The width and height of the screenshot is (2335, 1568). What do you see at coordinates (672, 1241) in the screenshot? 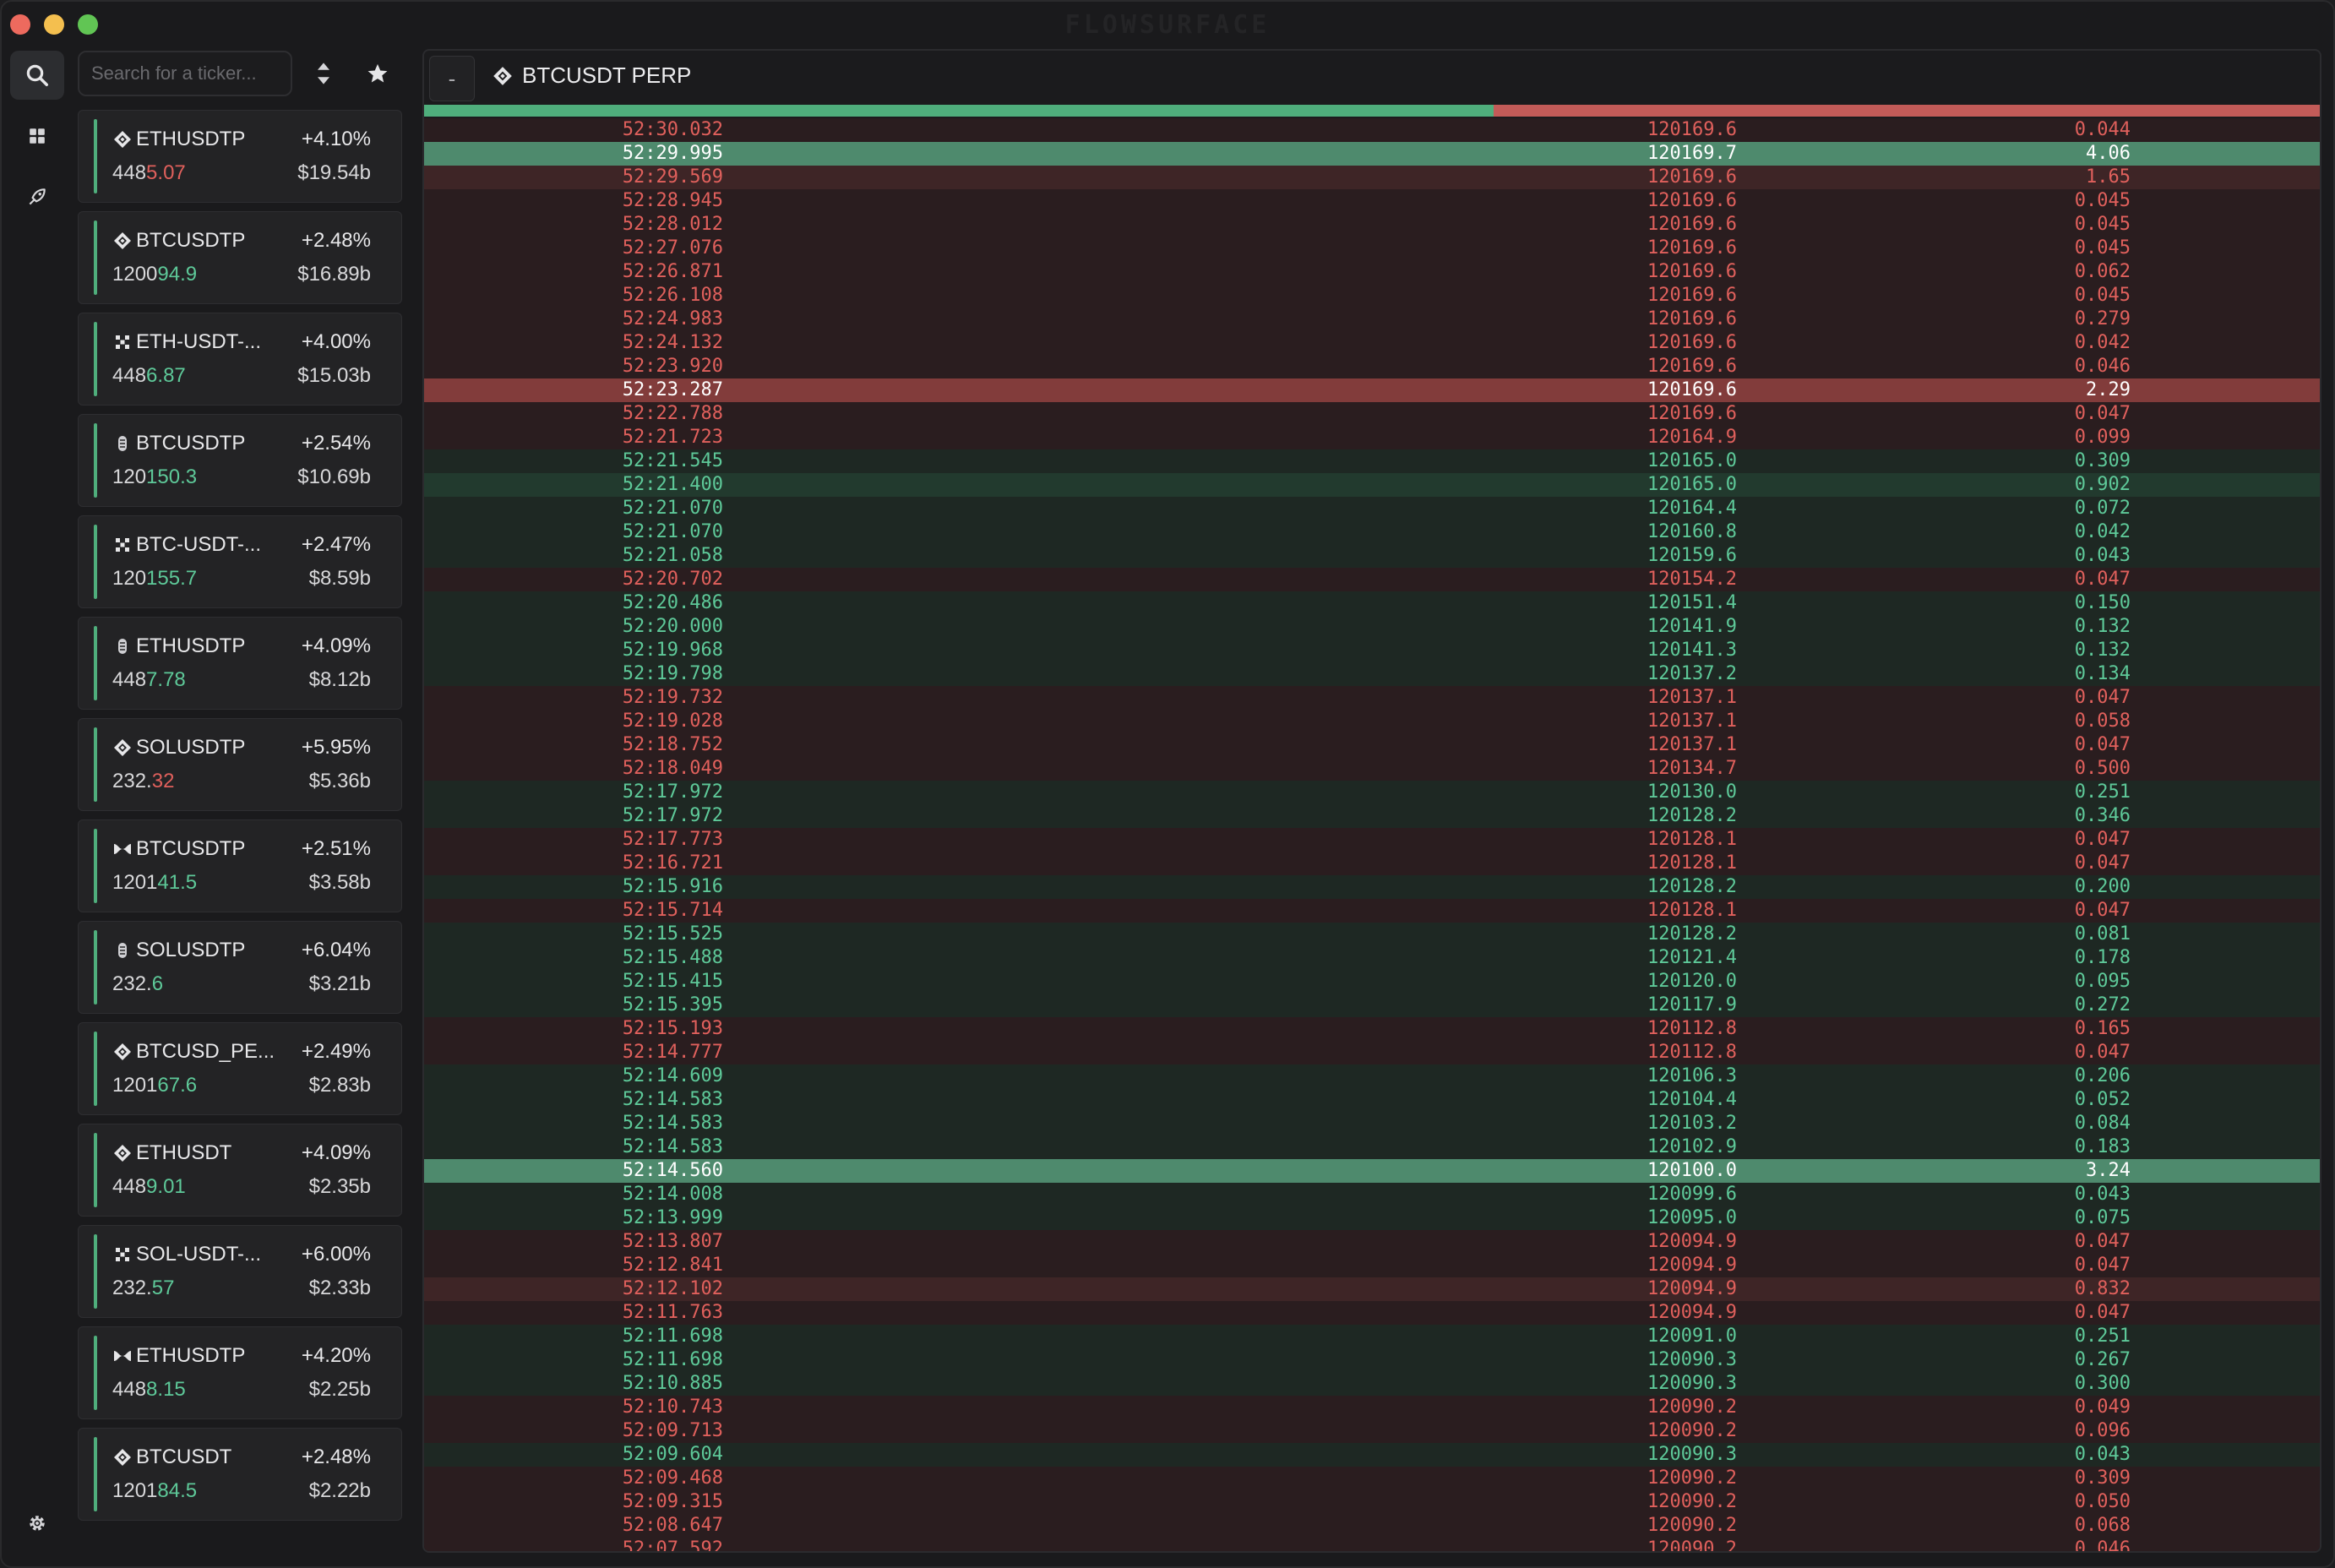
I see `trade-time: 52:13.807` at bounding box center [672, 1241].